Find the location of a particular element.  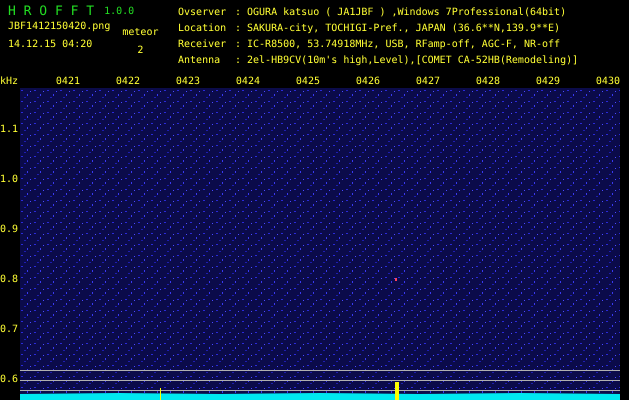

info-label: Antenna is located at coordinates (200, 60).